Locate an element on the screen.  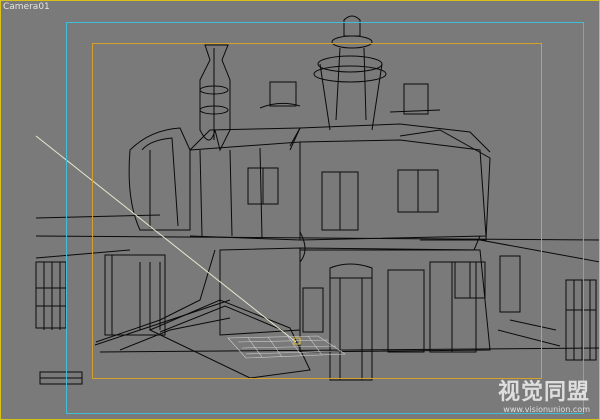
watermark: 视觉同盟 www.visionunion.com is located at coordinates (543, 397).